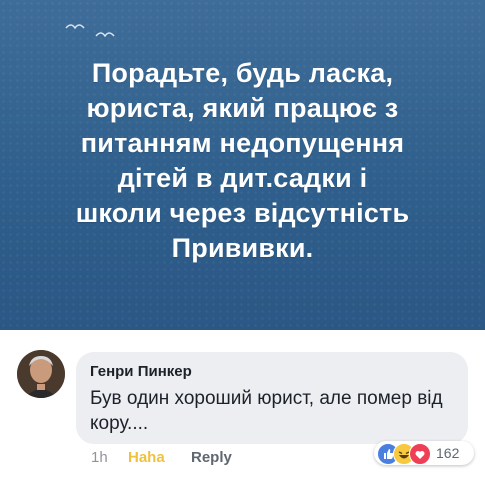 This screenshot has height=480, width=485. I want to click on post-text-line: Прививки., so click(242, 248).